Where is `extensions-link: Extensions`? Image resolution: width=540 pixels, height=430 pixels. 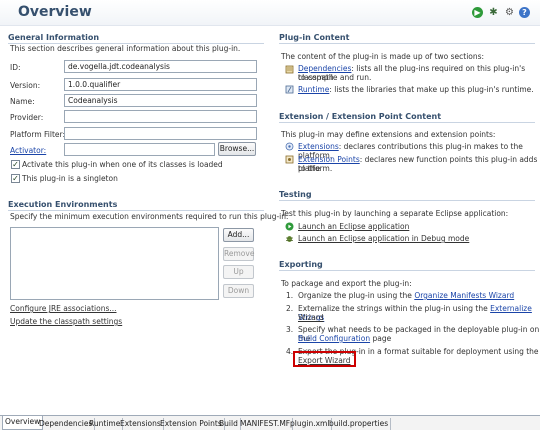 extensions-link: Extensions is located at coordinates (318, 146).